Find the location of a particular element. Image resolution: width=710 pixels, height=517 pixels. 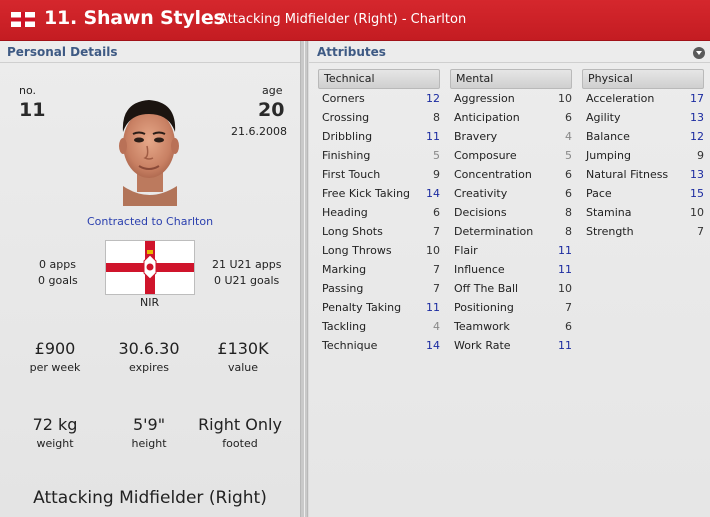

preferred-foot-value: Right Only is located at coordinates (240, 424).